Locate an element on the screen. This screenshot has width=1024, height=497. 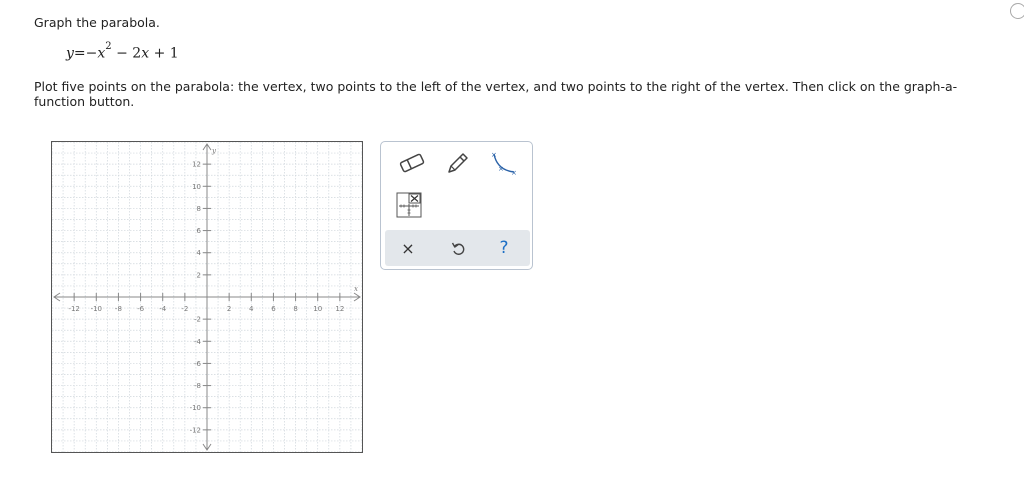
help-button: ? is located at coordinates (504, 248).